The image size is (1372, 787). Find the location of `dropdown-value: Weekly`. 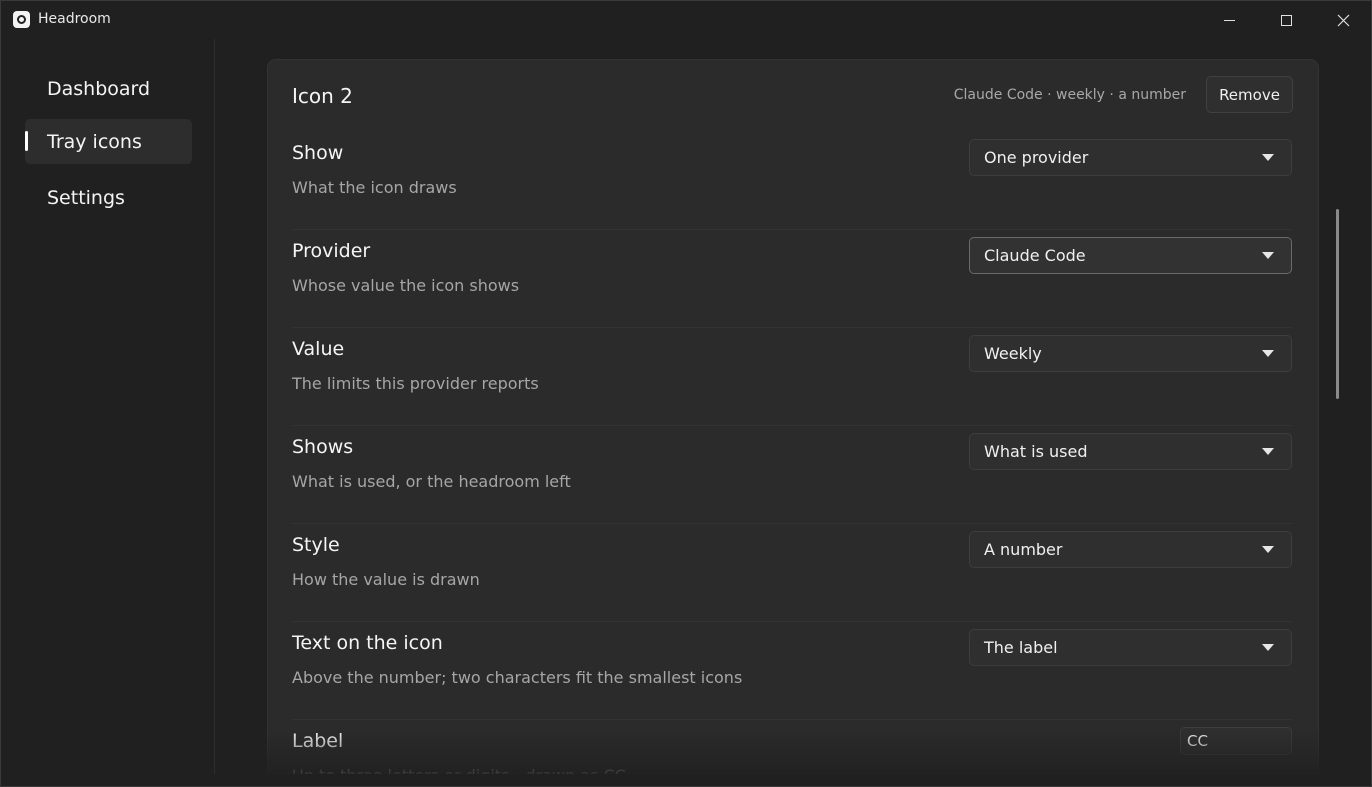

dropdown-value: Weekly is located at coordinates (1013, 353).